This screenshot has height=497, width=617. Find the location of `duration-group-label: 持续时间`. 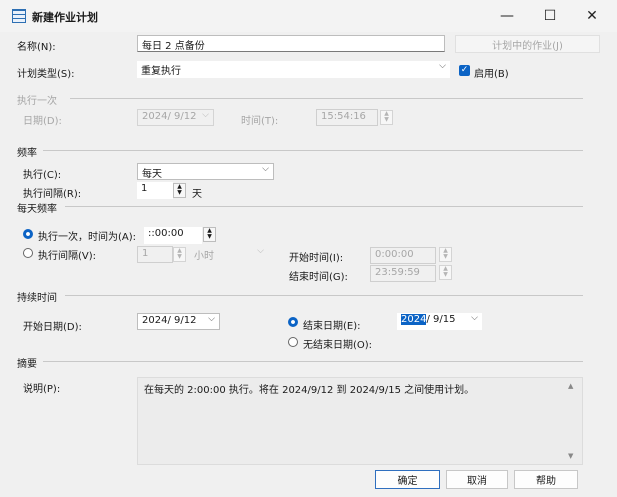

duration-group-label: 持续时间 is located at coordinates (37, 298).